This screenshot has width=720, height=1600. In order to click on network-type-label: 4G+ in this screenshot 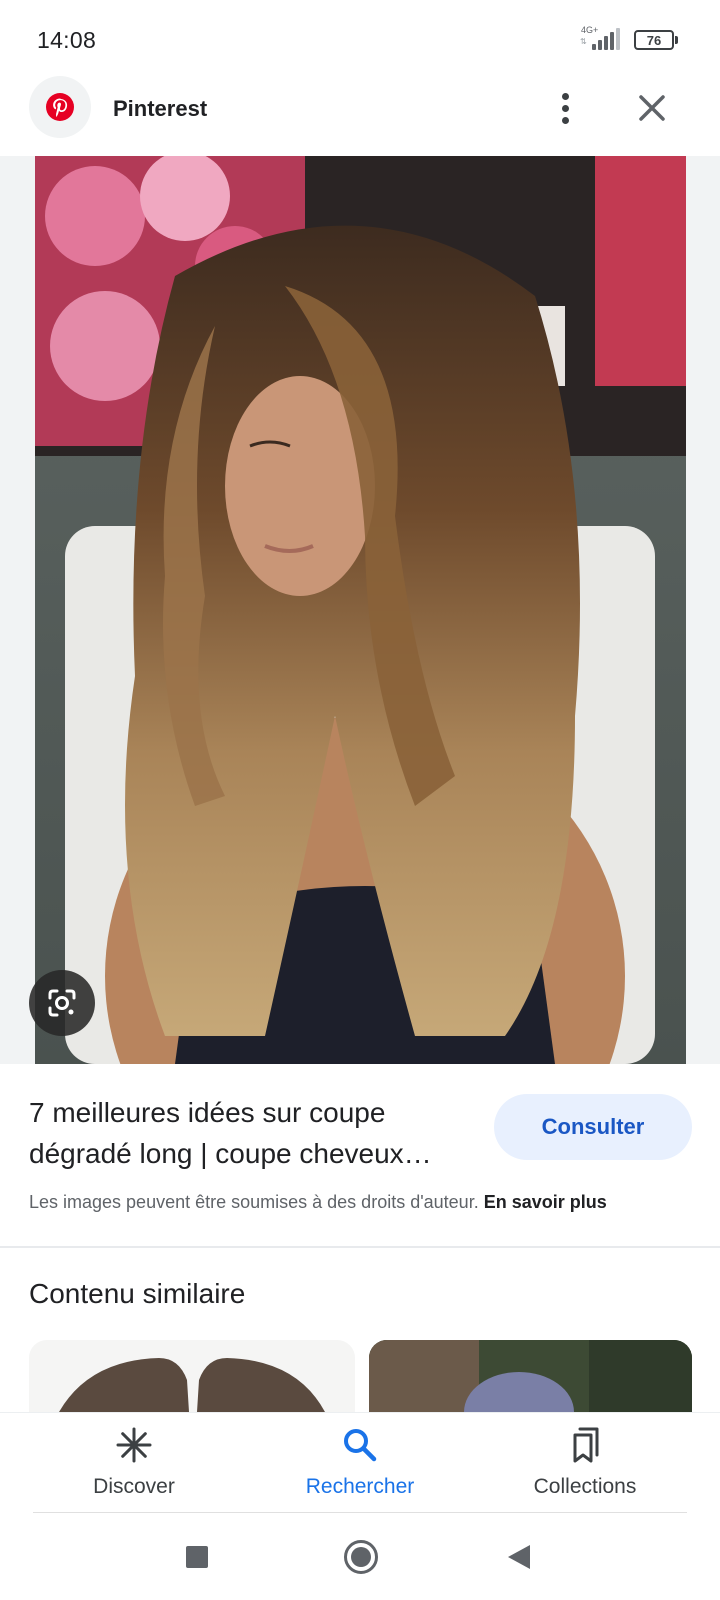, I will do `click(590, 30)`.